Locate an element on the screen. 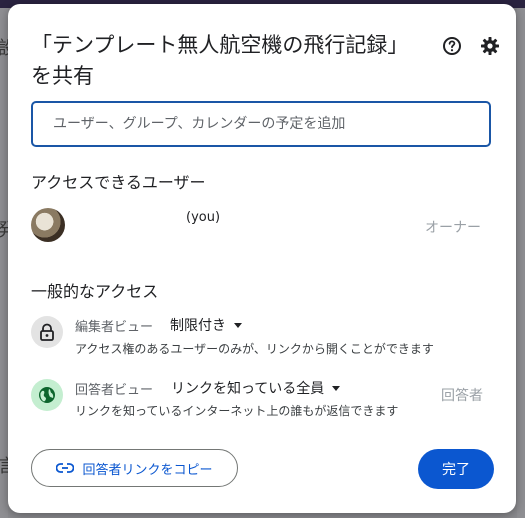 This screenshot has width=525, height=518. copy-responder-link-button: 回答者リンクをコピー is located at coordinates (134, 468).